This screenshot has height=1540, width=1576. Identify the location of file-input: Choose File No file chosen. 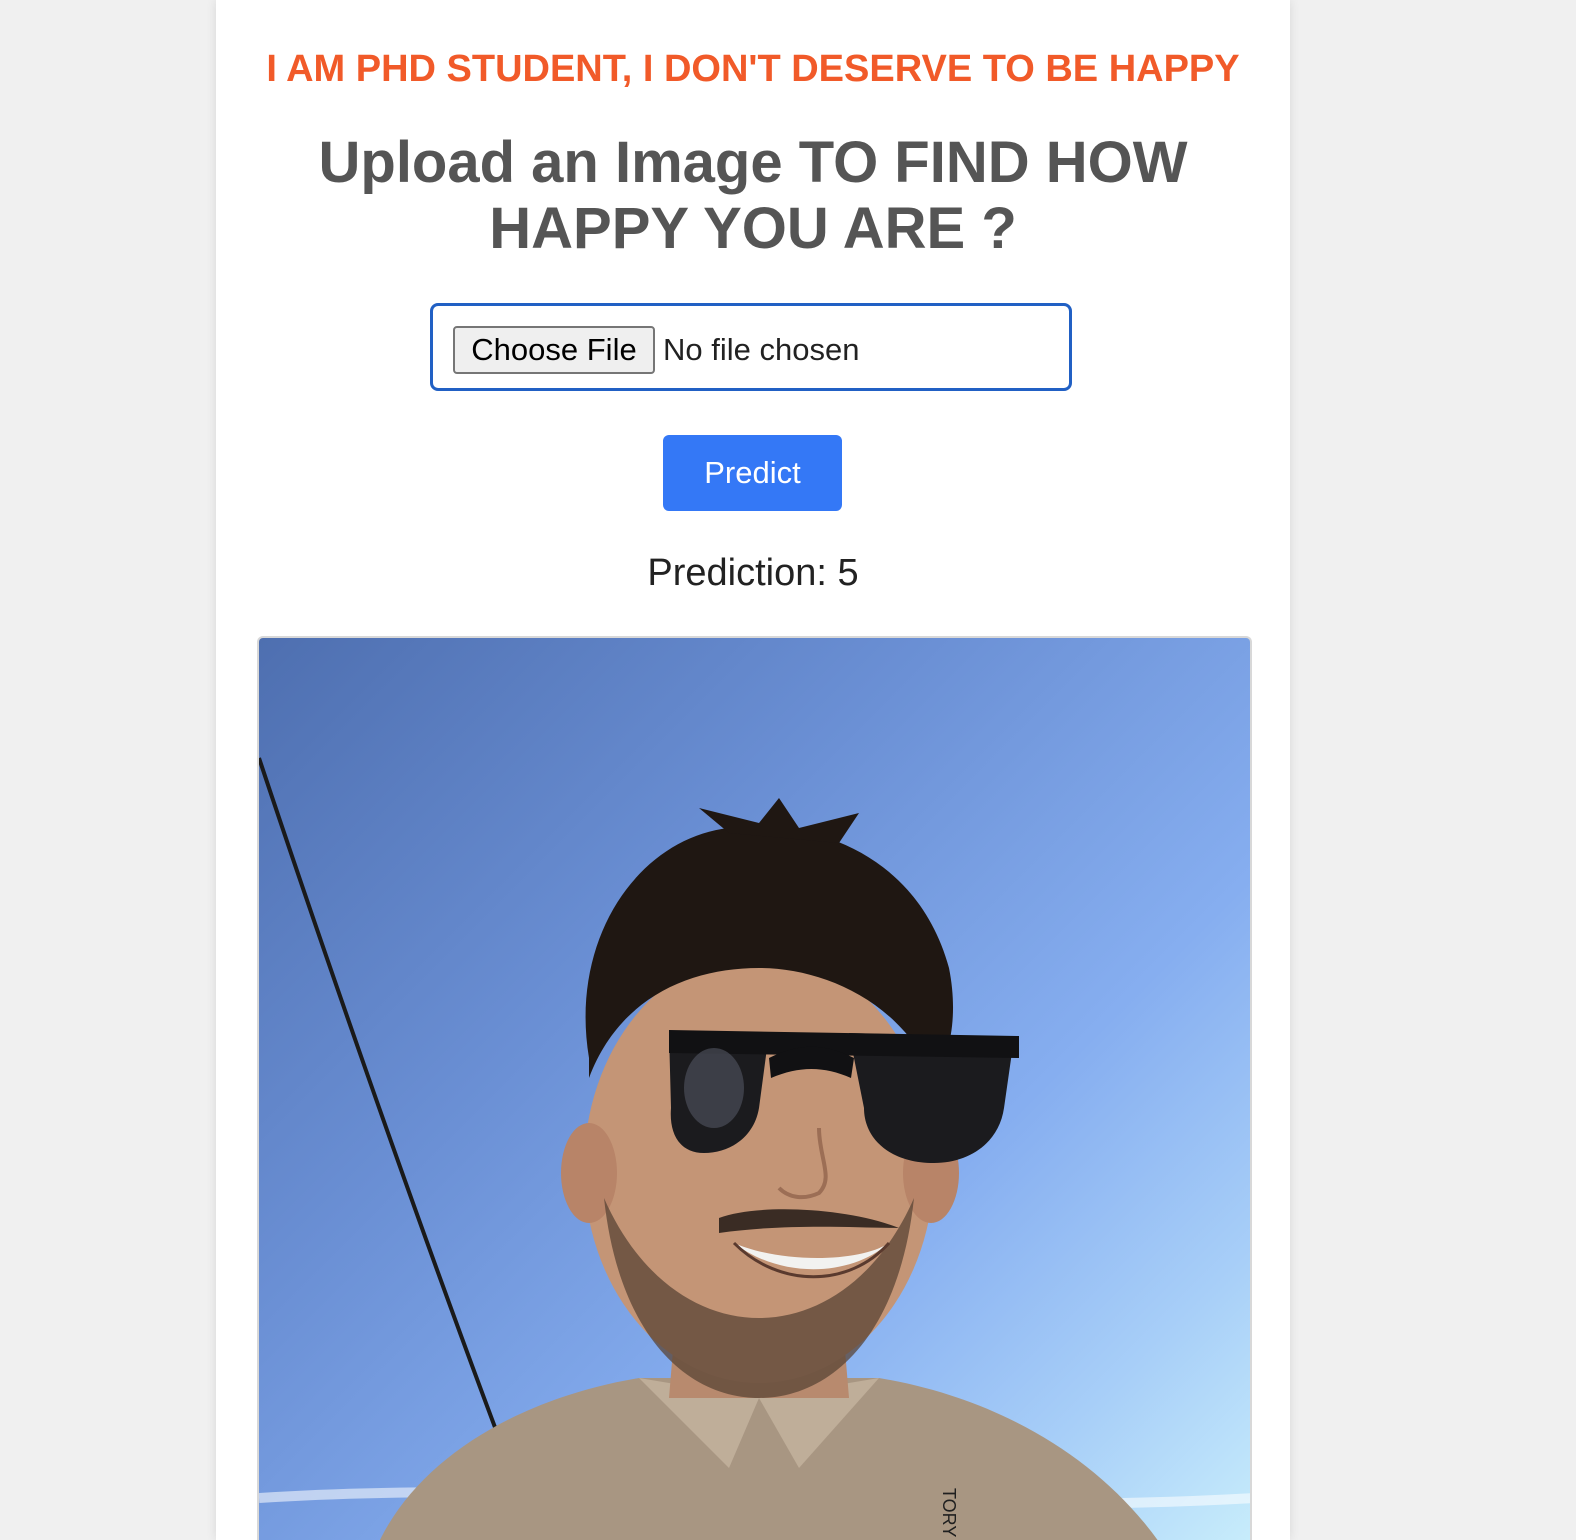
(751, 347).